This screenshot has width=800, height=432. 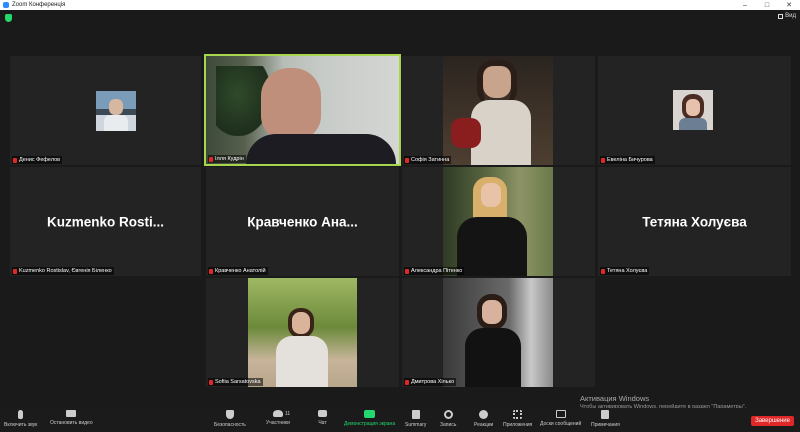 I want to click on participant-name: Софія Затинна, so click(x=428, y=160).